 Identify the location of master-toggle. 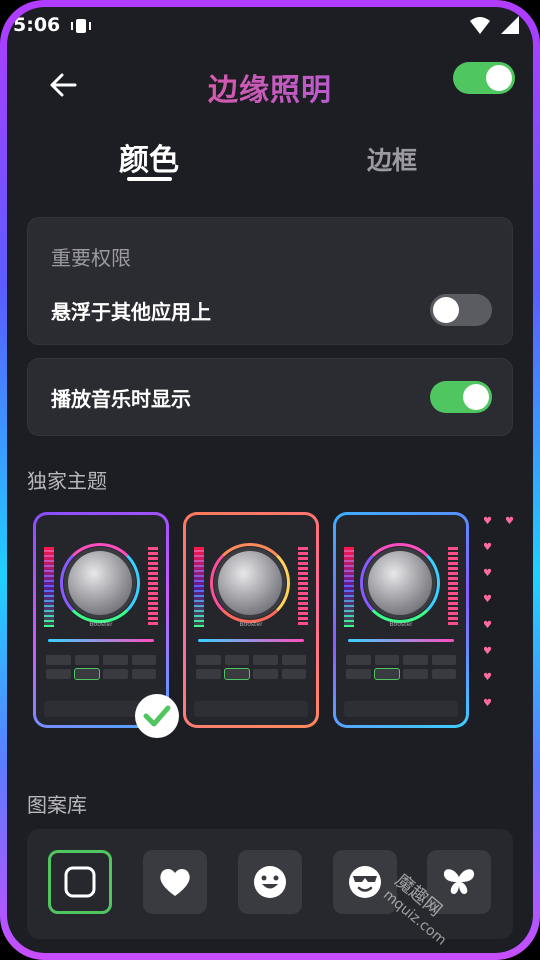
(484, 78).